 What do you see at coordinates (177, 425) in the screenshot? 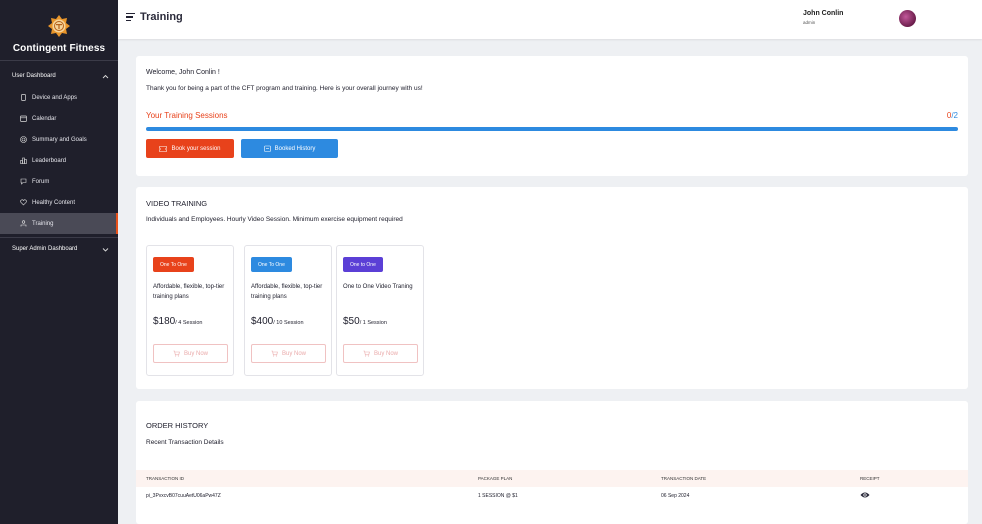
I see `order-history-title: ORDER HISTORY` at bounding box center [177, 425].